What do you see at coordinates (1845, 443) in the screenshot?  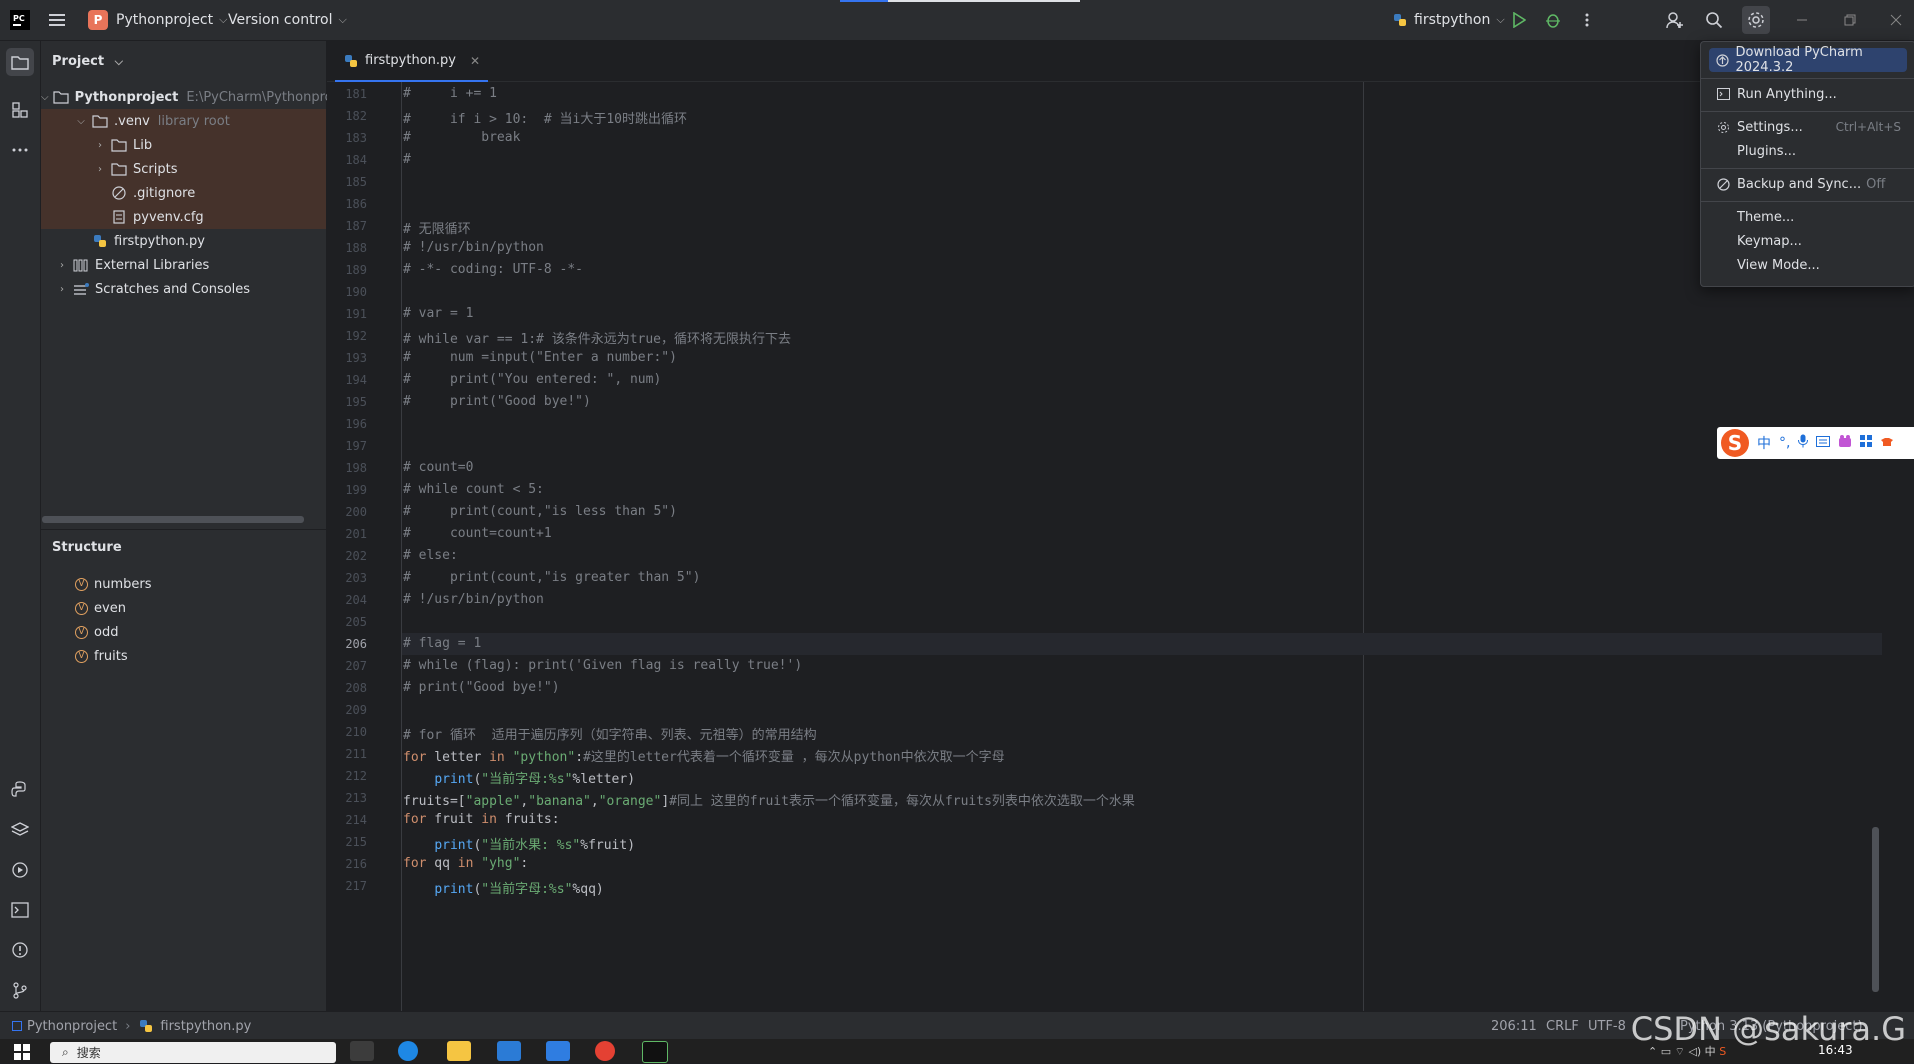 I see `skin-icon` at bounding box center [1845, 443].